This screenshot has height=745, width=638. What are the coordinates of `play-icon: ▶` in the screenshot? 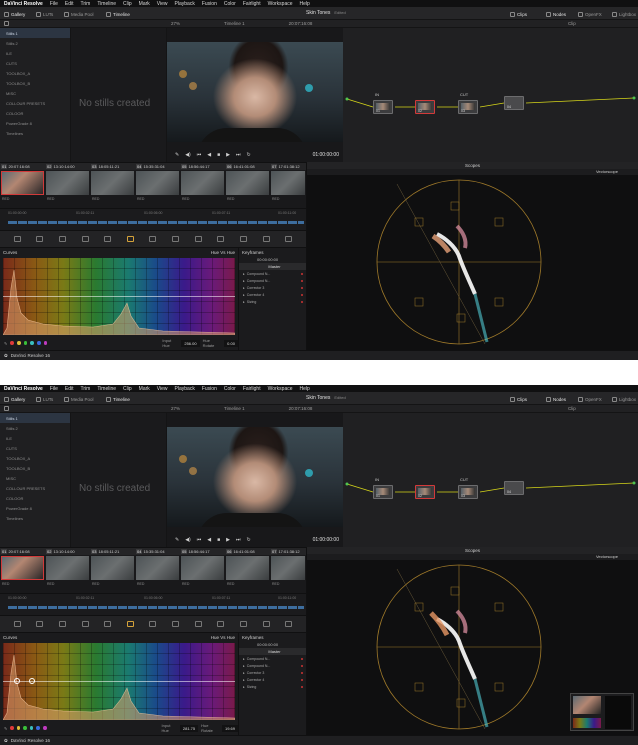 It's located at (228, 540).